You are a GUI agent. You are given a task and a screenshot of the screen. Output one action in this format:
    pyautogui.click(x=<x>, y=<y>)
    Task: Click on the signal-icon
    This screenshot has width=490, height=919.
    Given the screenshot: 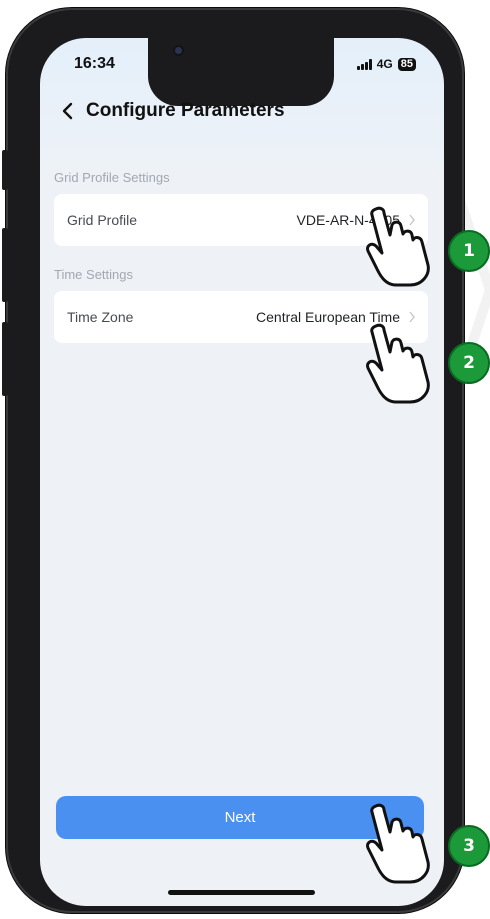 What is the action you would take?
    pyautogui.click(x=364, y=64)
    